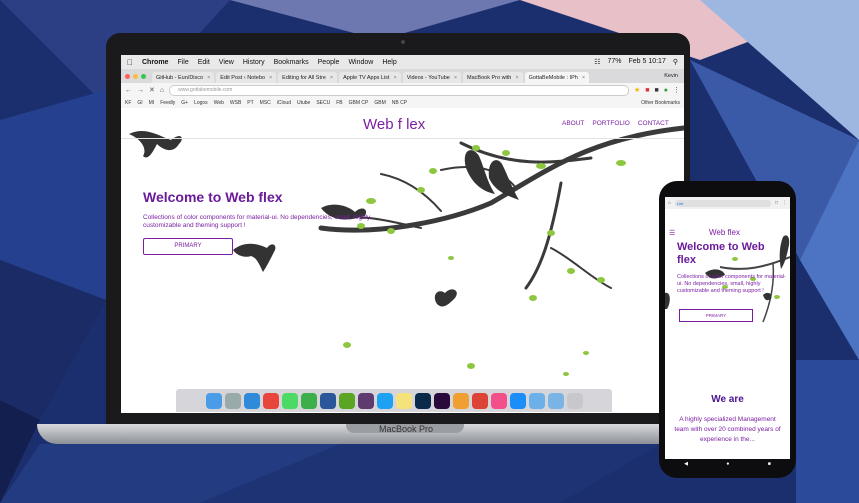  Describe the element at coordinates (441, 400) in the screenshot. I see `premiere-icon` at that location.